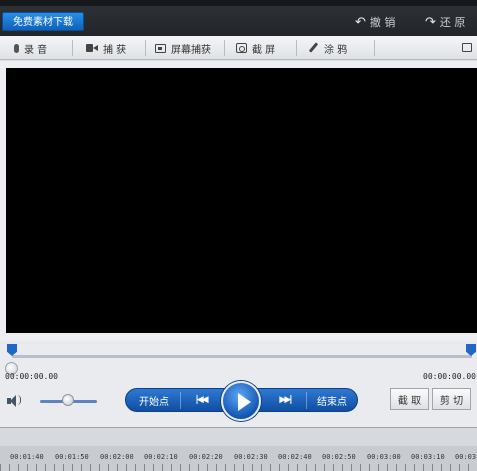 Image resolution: width=477 pixels, height=471 pixels. I want to click on skip-back-icon: |◀◀, so click(201, 400).